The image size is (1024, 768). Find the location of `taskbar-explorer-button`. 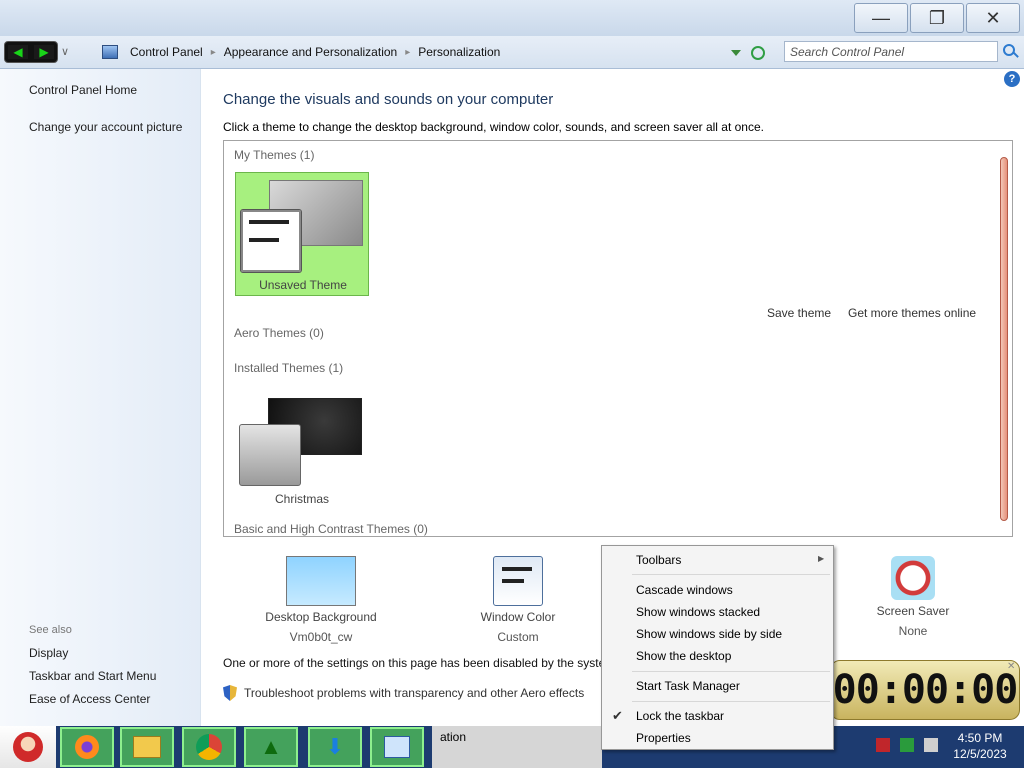

taskbar-explorer-button is located at coordinates (147, 747).